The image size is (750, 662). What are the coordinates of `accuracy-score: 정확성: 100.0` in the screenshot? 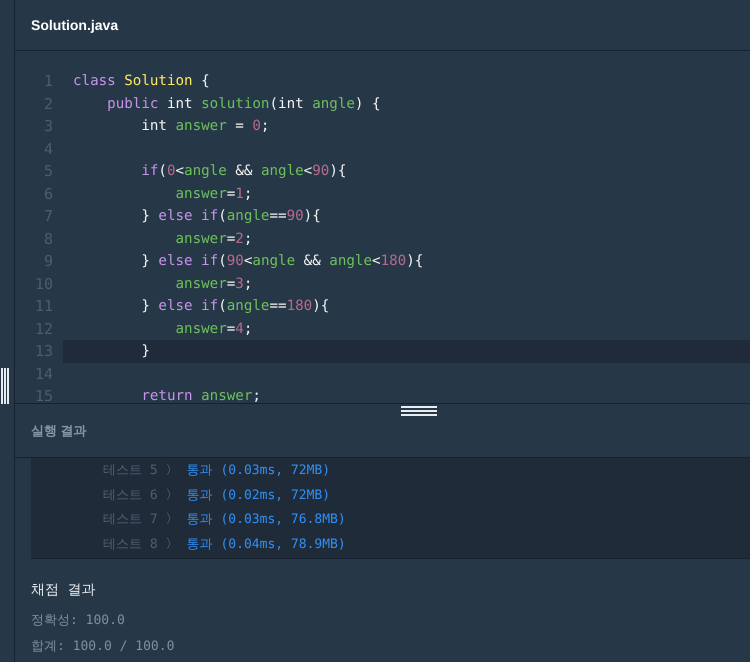 It's located at (78, 620).